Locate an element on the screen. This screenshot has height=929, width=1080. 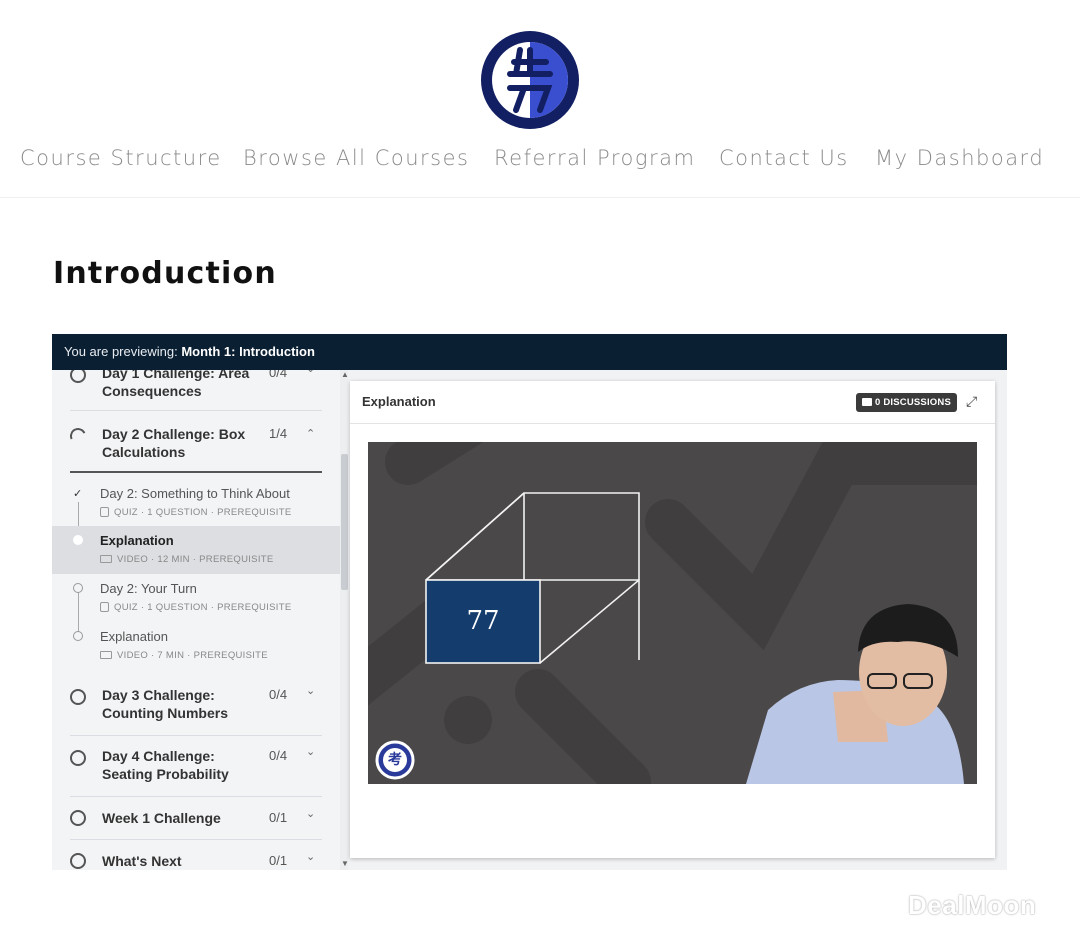
lesson-title: Day 2: Your Turn is located at coordinates (148, 588).